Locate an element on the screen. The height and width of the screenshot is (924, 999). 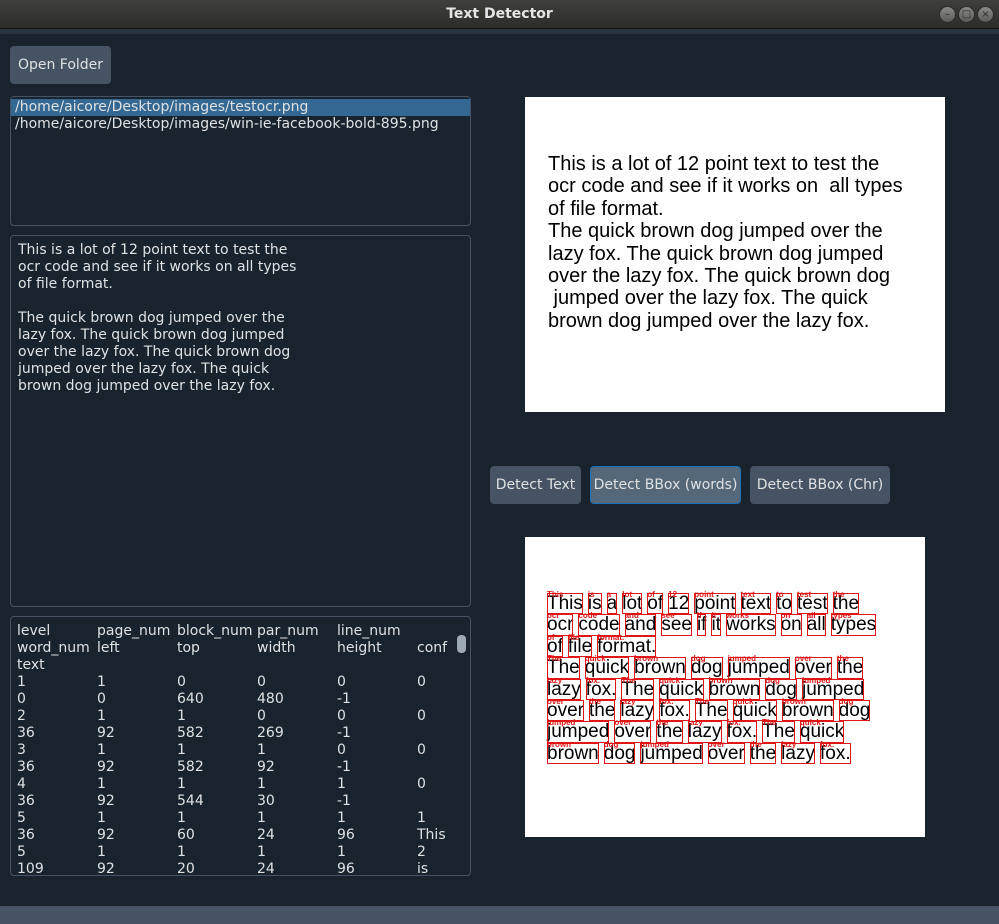
table-row: 0 0 640 480 -1 is located at coordinates (243, 699).